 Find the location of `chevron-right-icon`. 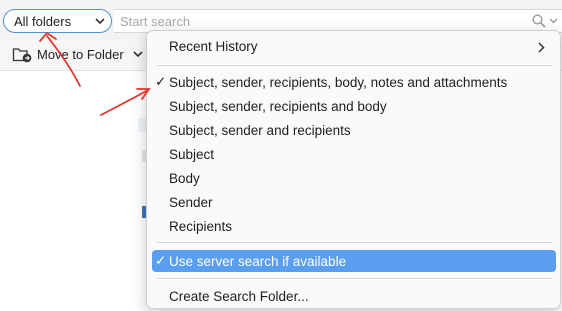

chevron-right-icon is located at coordinates (541, 47).